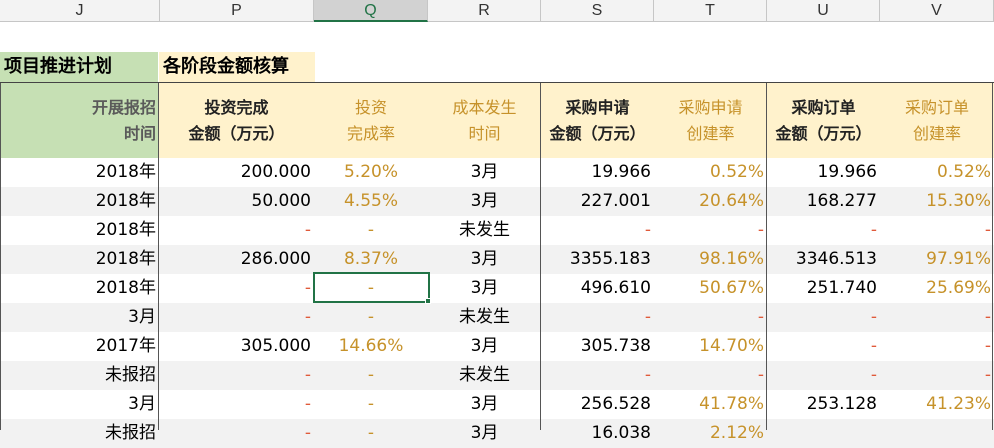 The image size is (994, 448). What do you see at coordinates (823, 404) in the screenshot?
I see `cell-po-amount: 253.128` at bounding box center [823, 404].